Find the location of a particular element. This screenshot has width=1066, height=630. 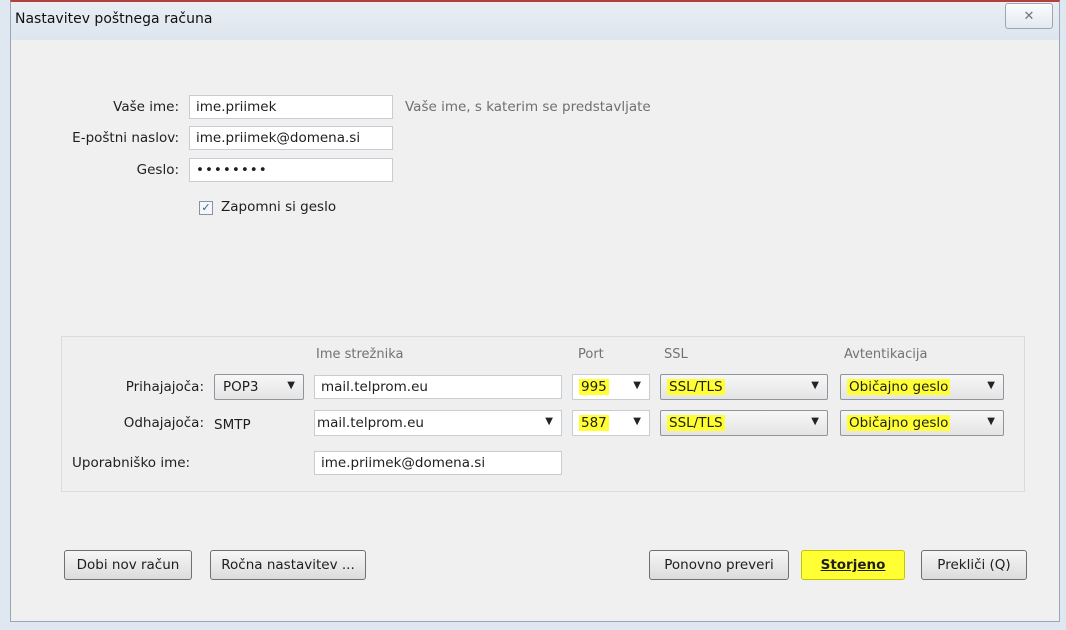

incoming-port-select: 995 ▼ is located at coordinates (611, 387).